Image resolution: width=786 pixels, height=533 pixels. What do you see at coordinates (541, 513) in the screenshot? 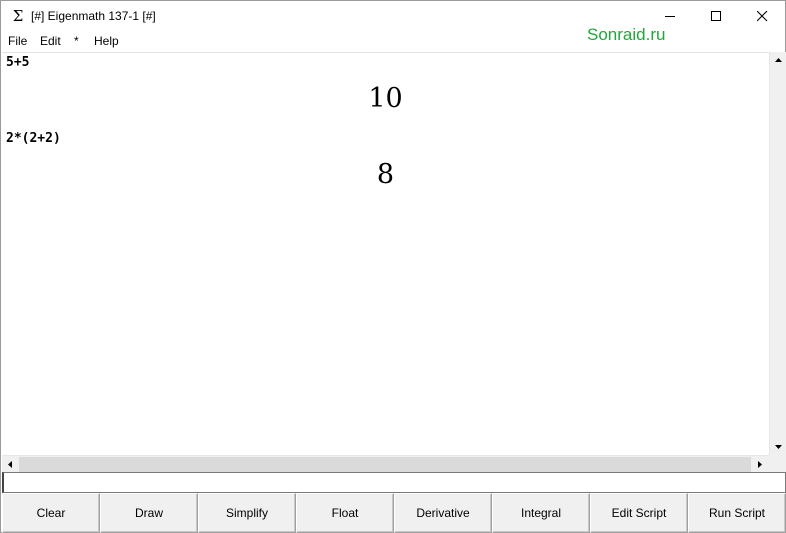
I see `integral-button: Integral` at bounding box center [541, 513].